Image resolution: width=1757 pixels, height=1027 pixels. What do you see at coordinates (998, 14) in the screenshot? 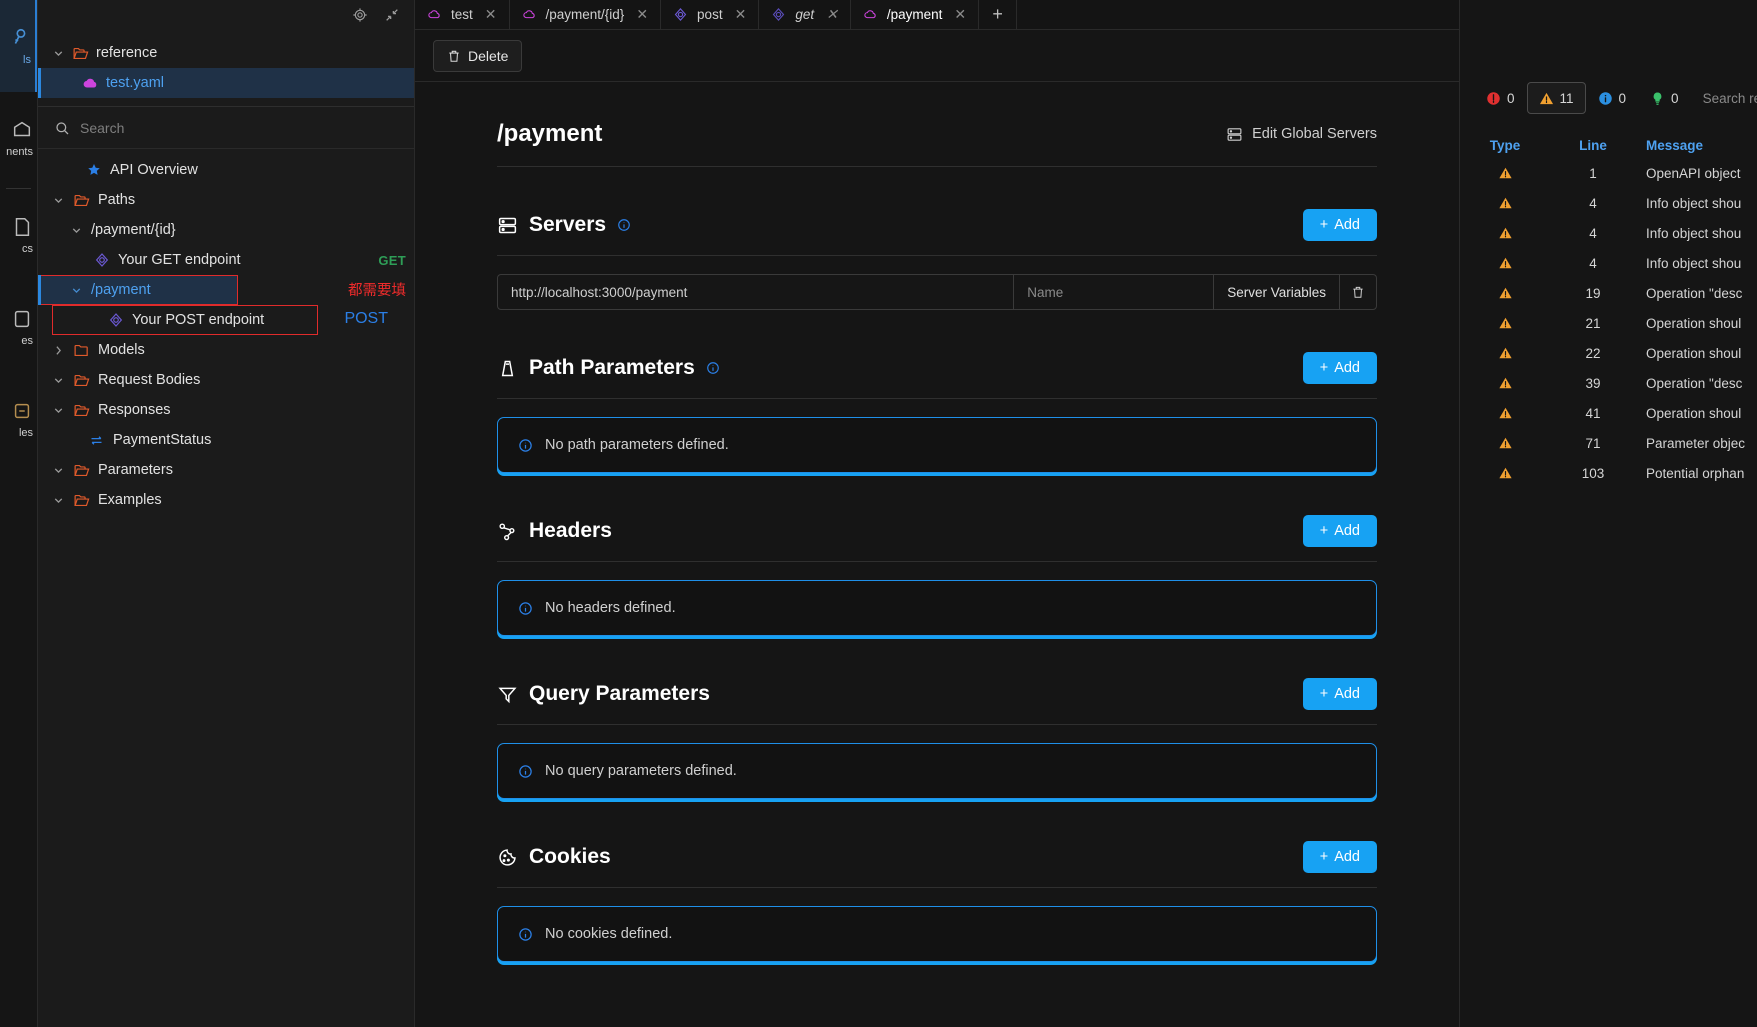
I see `new-tab-button: +` at bounding box center [998, 14].